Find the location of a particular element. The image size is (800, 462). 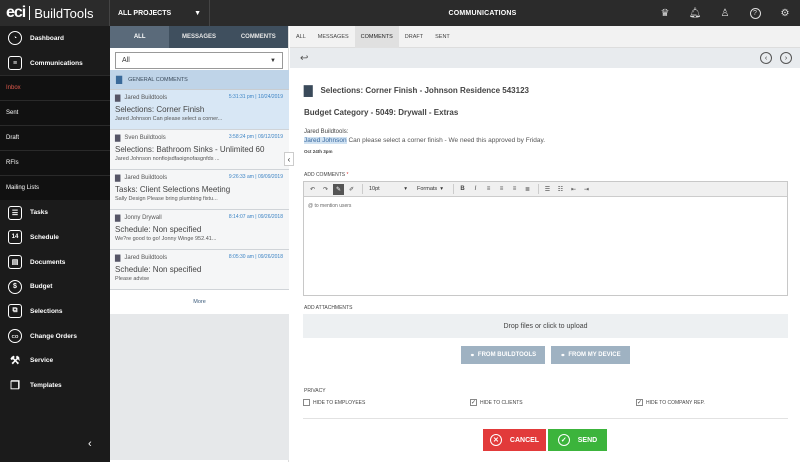

hide-to-employees-checkbox: HIDE TO EMPLOYEES is located at coordinates (334, 402).